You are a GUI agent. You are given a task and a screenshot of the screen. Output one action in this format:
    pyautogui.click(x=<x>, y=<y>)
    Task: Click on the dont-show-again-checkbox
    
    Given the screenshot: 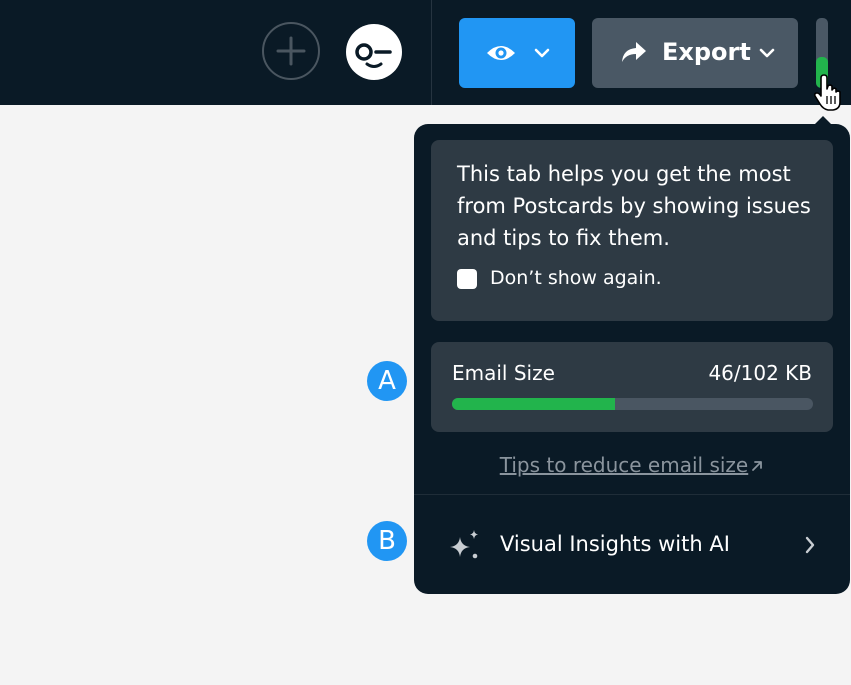 What is the action you would take?
    pyautogui.click(x=467, y=279)
    